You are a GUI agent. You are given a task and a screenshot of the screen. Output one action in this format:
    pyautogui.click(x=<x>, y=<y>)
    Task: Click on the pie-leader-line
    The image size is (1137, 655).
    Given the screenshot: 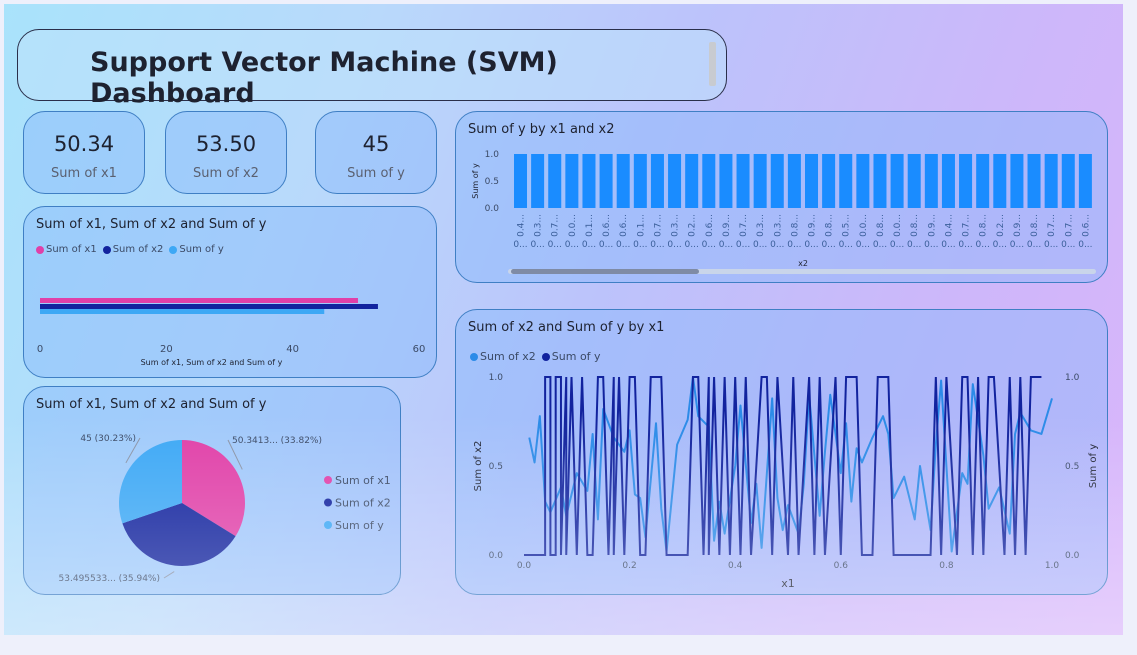 What is the action you would take?
    pyautogui.click(x=169, y=575)
    